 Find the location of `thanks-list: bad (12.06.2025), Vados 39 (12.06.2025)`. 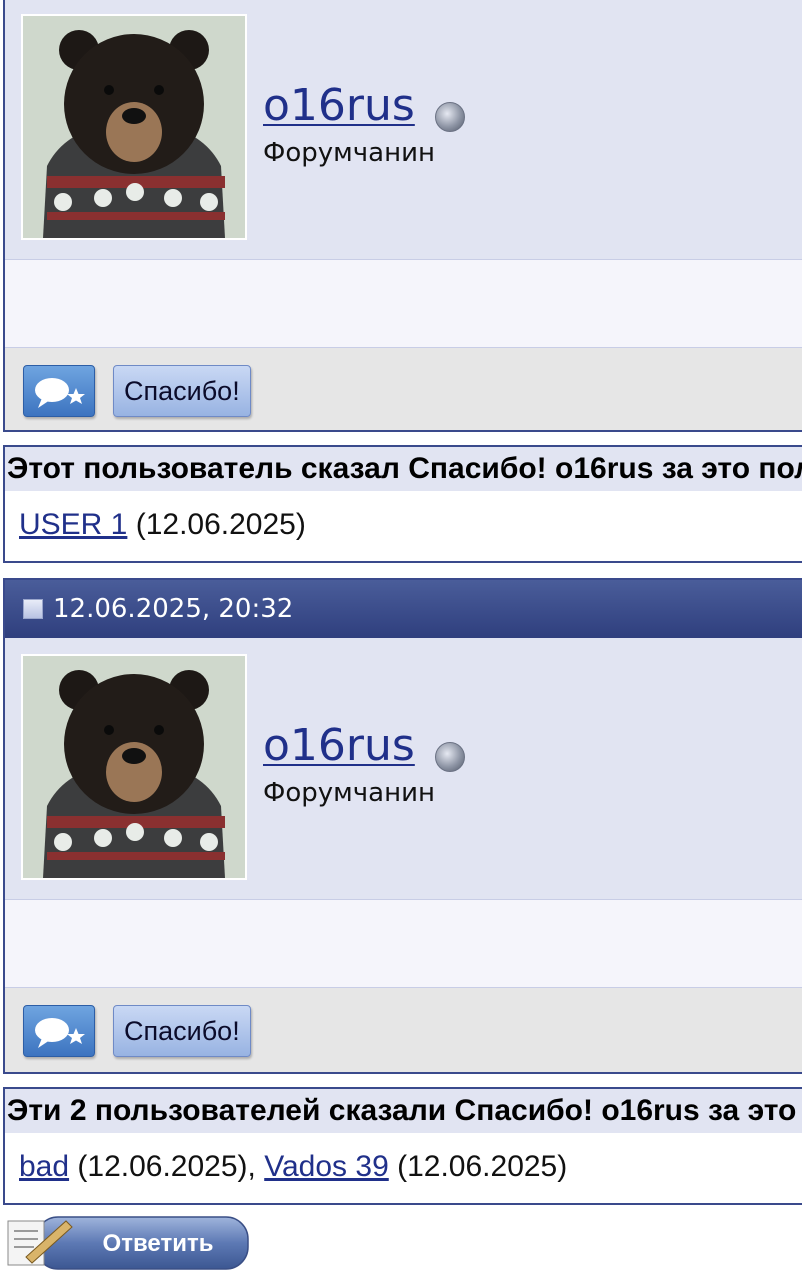

thanks-list: bad (12.06.2025), Vados 39 (12.06.2025) is located at coordinates (403, 1167).